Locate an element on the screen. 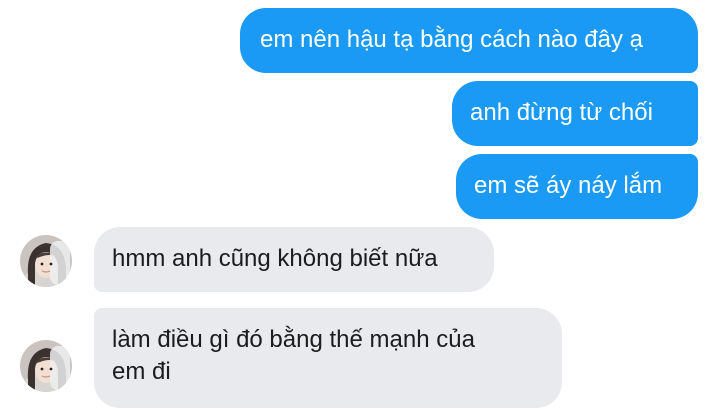 This screenshot has height=416, width=720. sent-message-bubble: em nên hậu tạ bằng cách nào đây ạ is located at coordinates (469, 40).